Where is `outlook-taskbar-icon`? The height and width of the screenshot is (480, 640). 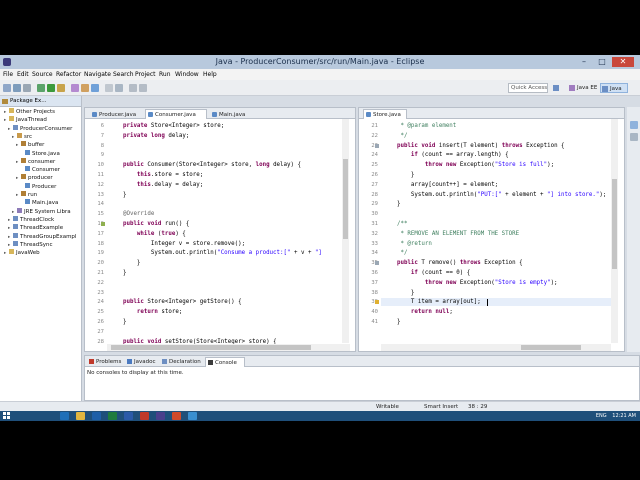 outlook-taskbar-icon is located at coordinates (96, 416).